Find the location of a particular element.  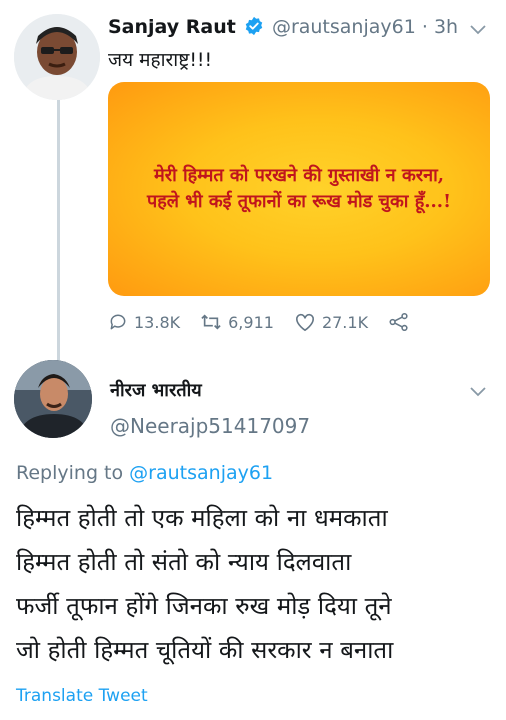

reply-count: 13.8K is located at coordinates (157, 322).